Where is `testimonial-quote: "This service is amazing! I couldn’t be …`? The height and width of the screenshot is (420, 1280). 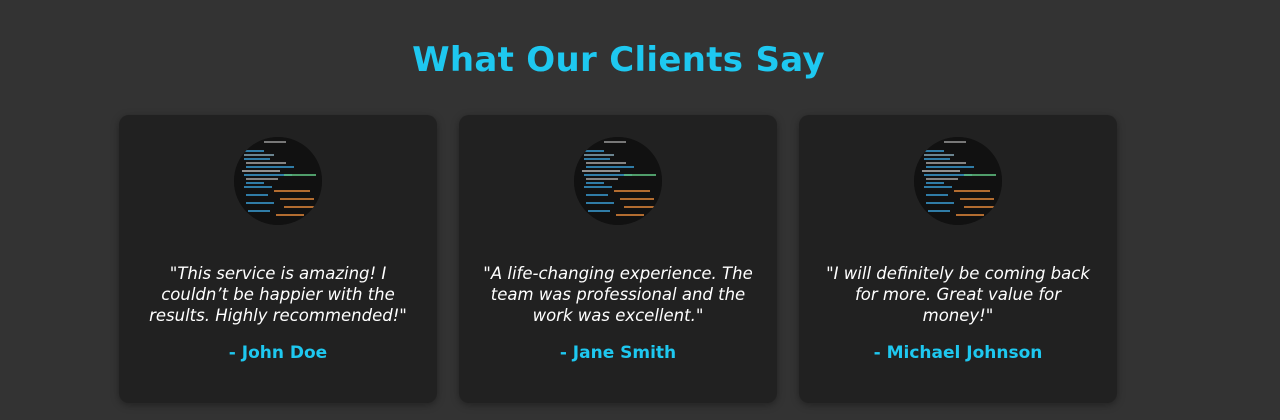
testimonial-quote: "This service is amazing! I couldn’t be … is located at coordinates (278, 294).